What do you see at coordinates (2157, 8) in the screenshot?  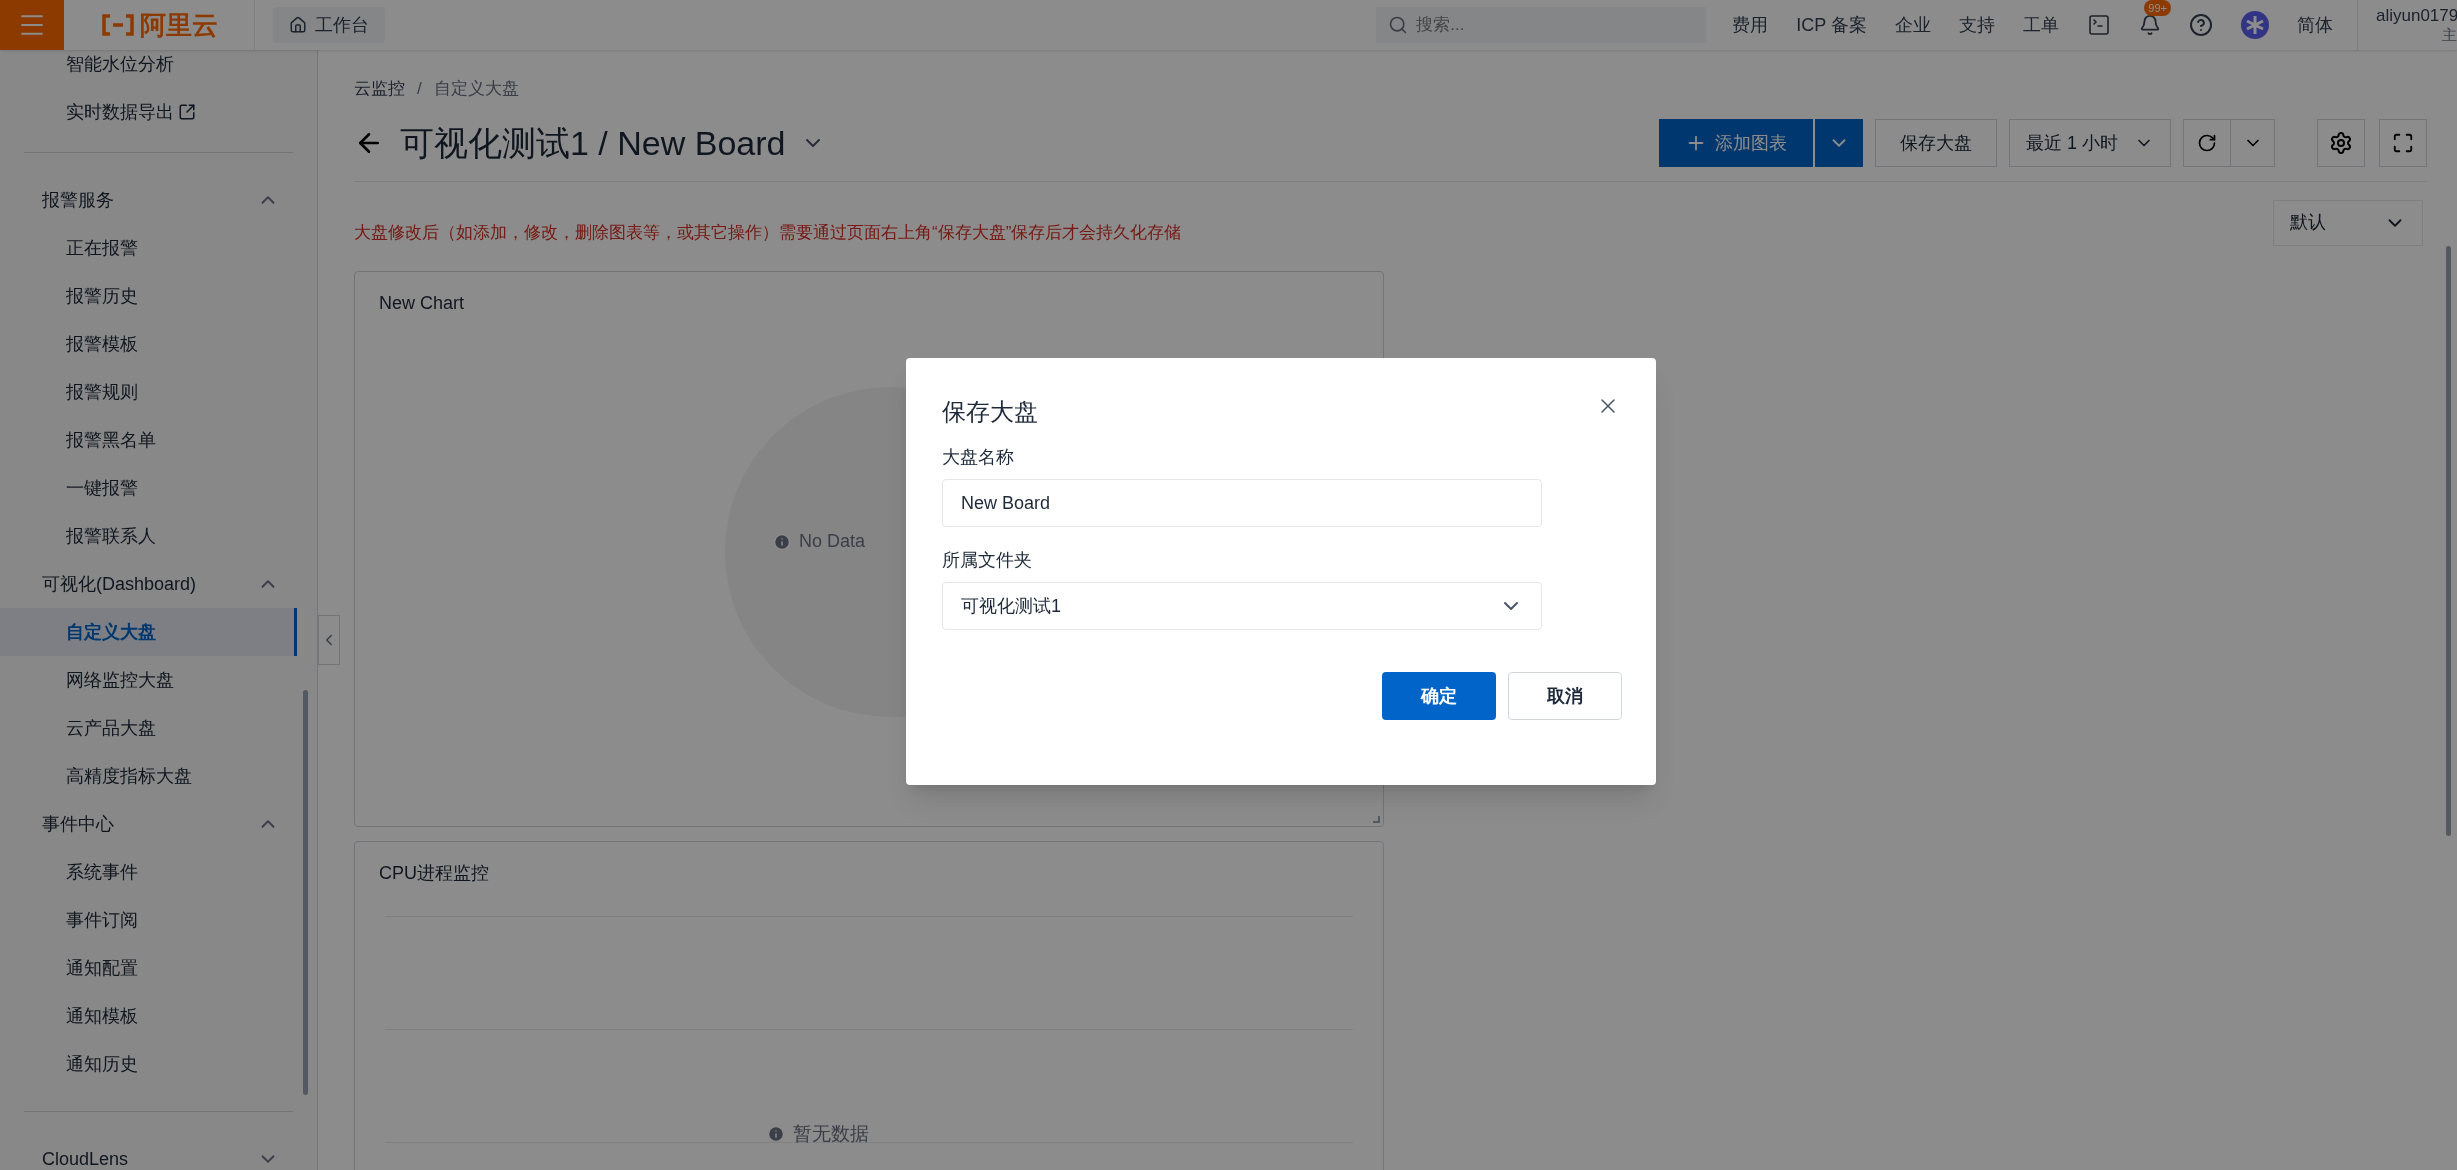 I see `notification-badge: 99+` at bounding box center [2157, 8].